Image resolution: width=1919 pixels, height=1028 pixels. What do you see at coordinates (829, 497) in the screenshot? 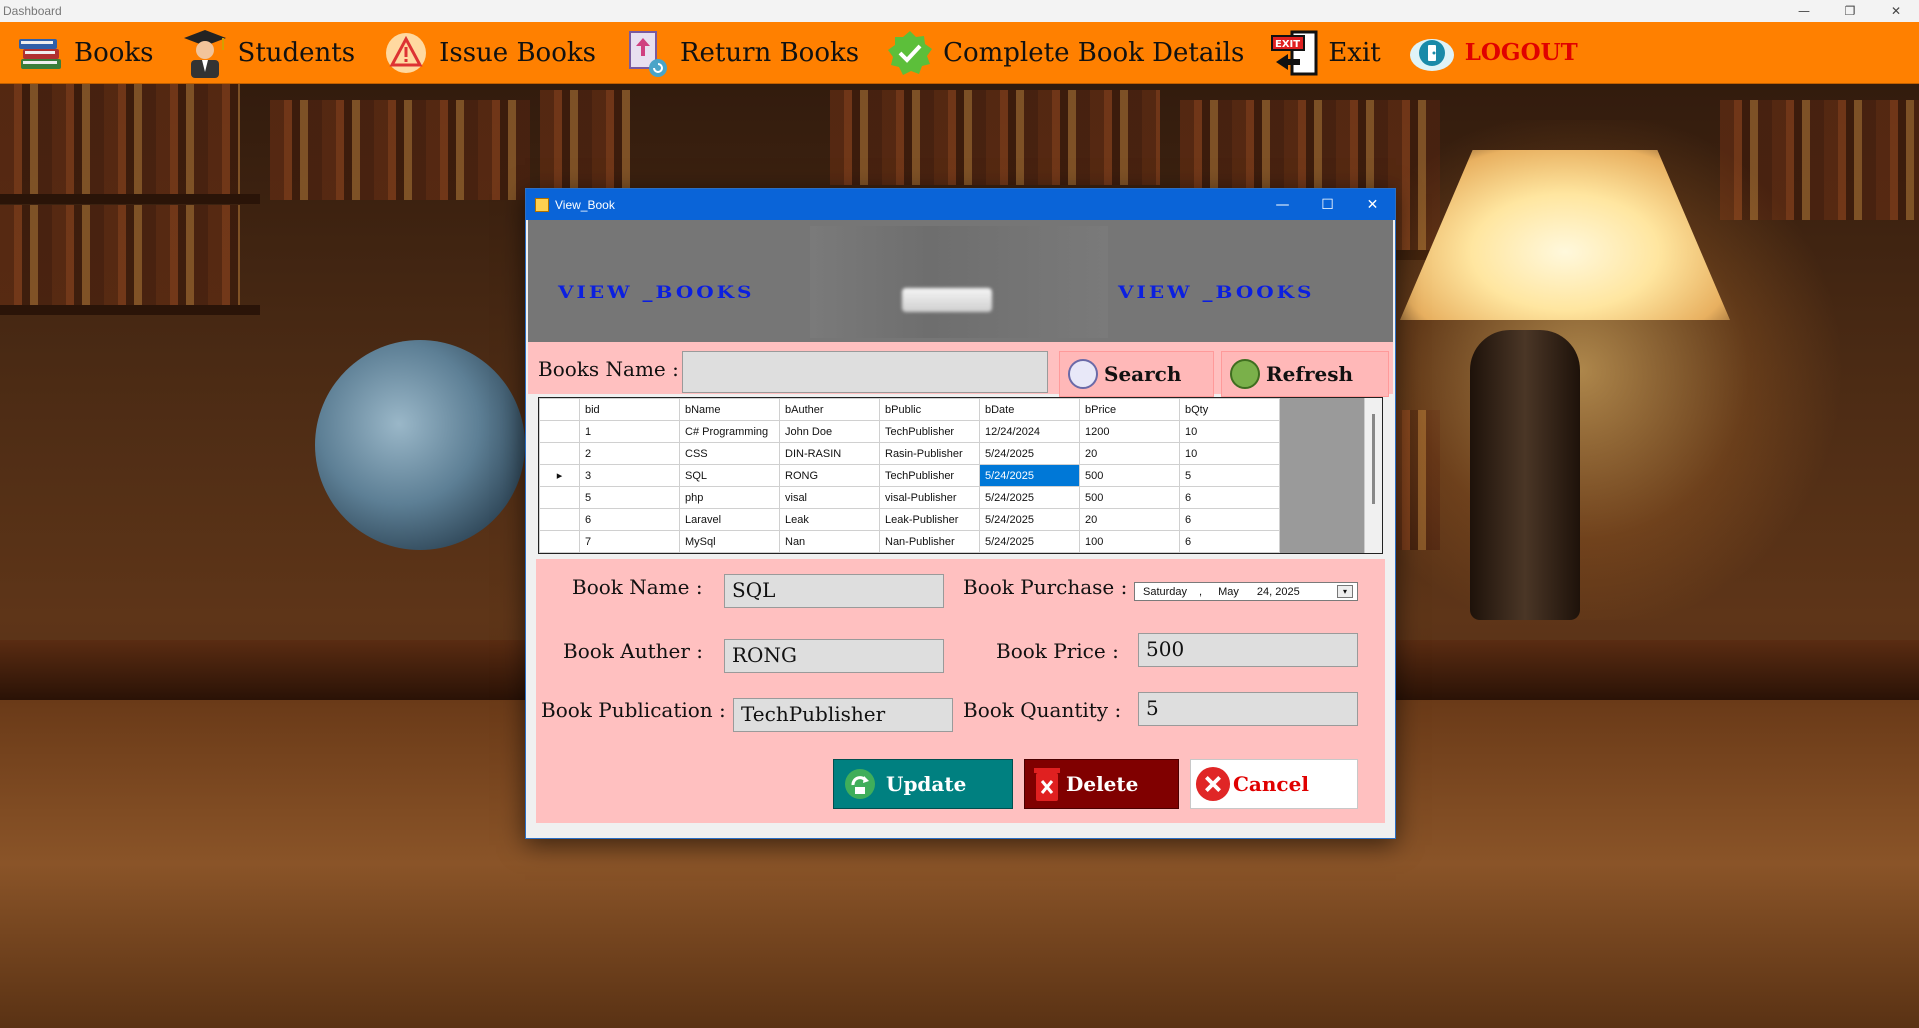
I see `table-cell: visal` at bounding box center [829, 497].